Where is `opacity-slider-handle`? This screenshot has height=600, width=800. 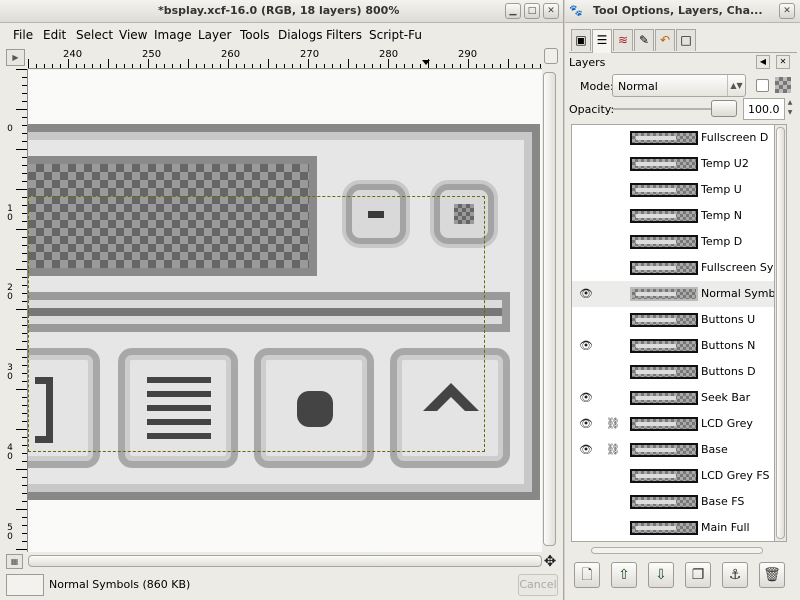 opacity-slider-handle is located at coordinates (724, 108).